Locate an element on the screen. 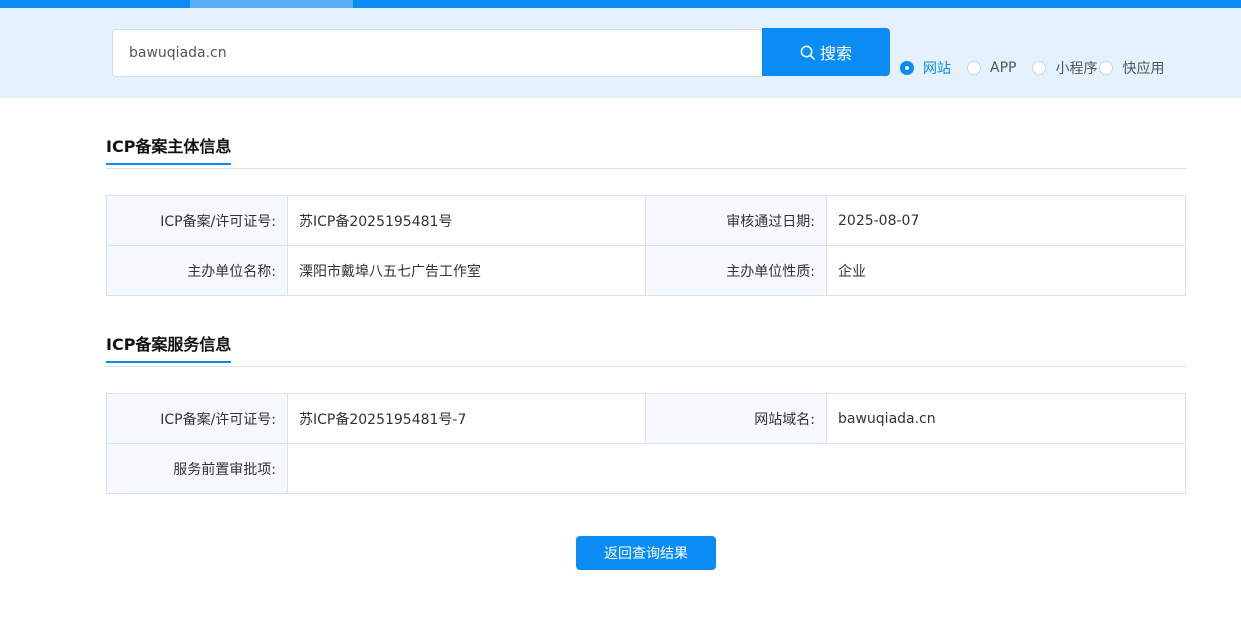 Image resolution: width=1241 pixels, height=627 pixels. table-row: 主办单位名称: 溧阳市戴埠八五七广告工作室 主办单位性质: 企业 is located at coordinates (646, 270).